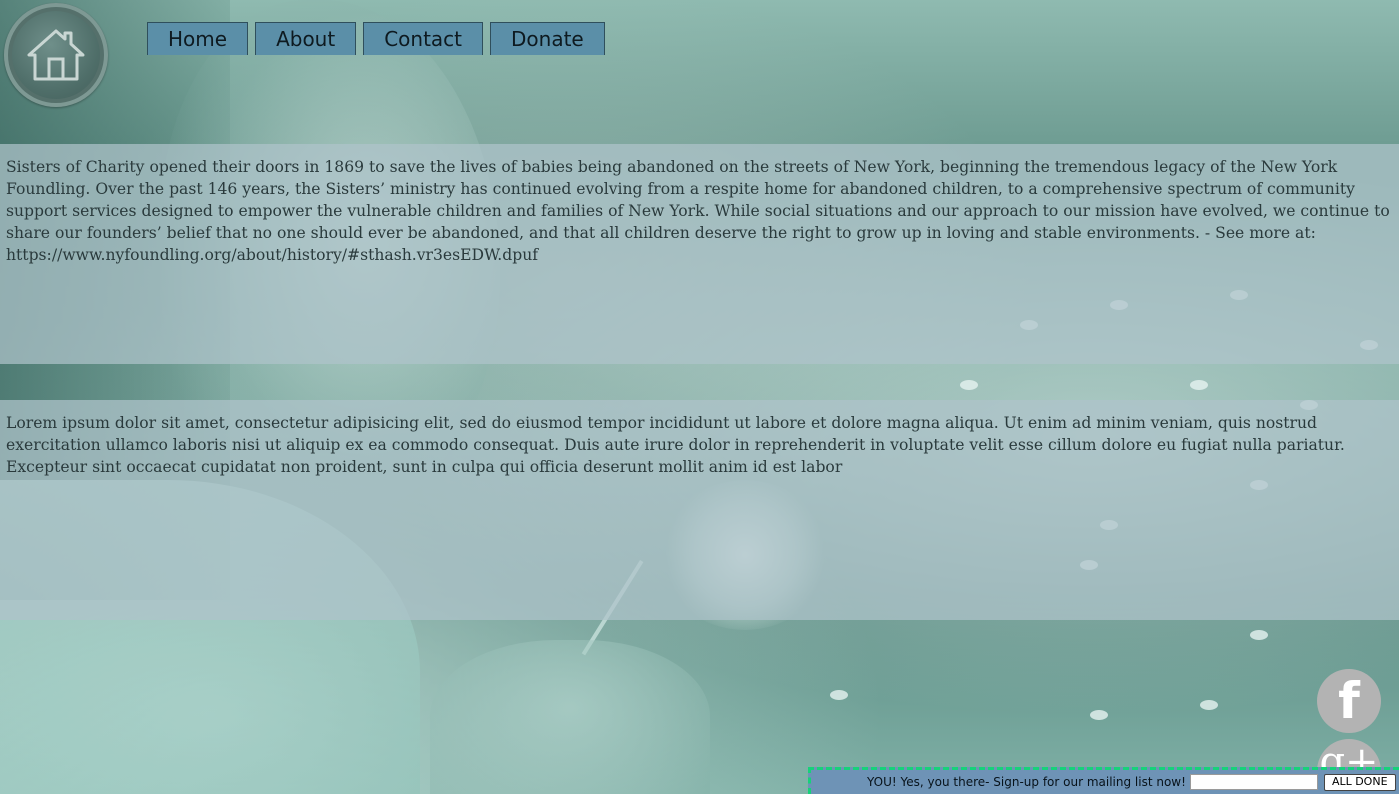  I want to click on mailing-submit-button: ALL DONE, so click(1359, 782).